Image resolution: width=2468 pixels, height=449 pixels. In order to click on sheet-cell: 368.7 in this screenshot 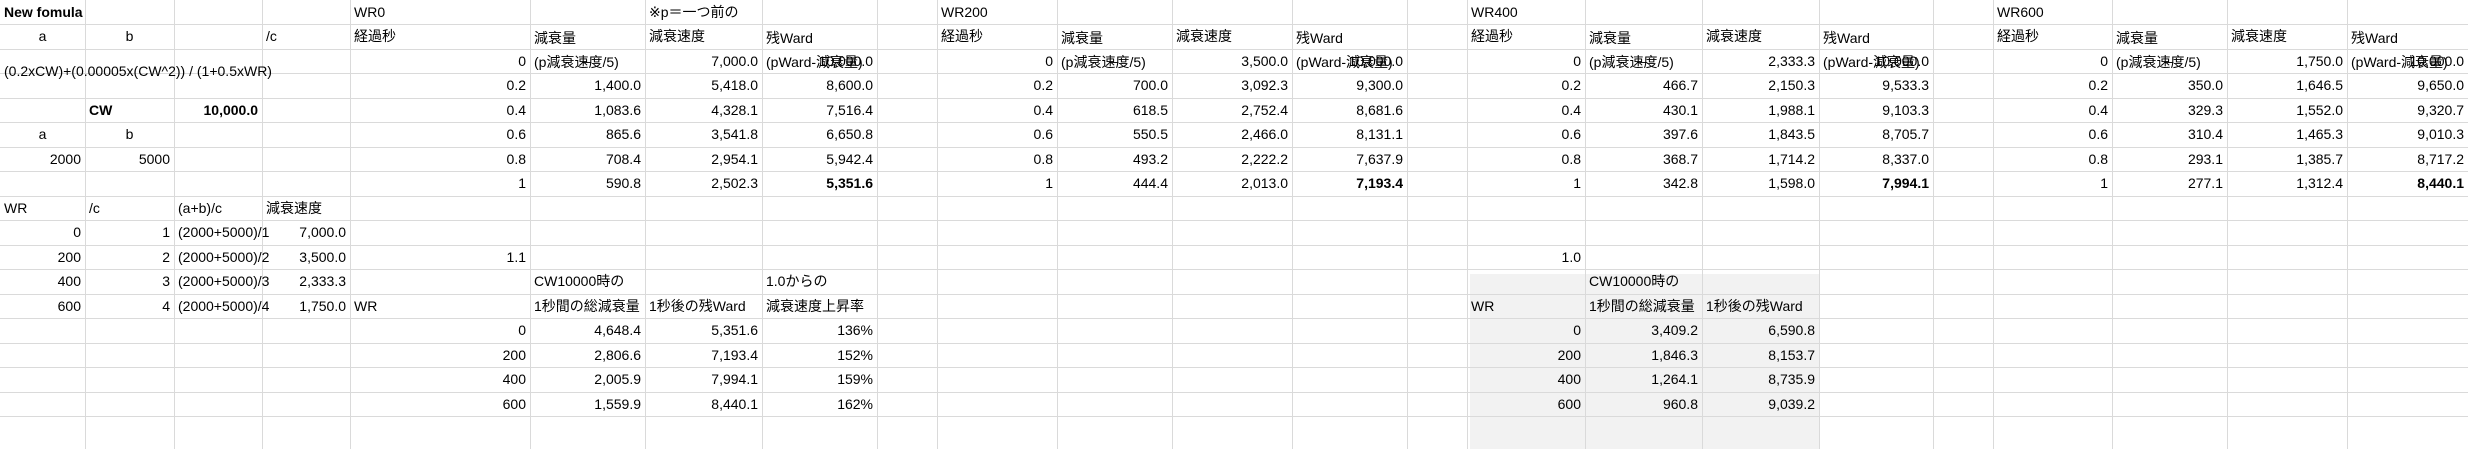, I will do `click(1643, 159)`.